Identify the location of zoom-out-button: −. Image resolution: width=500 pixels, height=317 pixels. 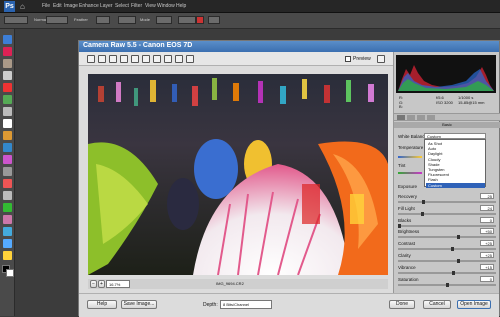
(93, 284).